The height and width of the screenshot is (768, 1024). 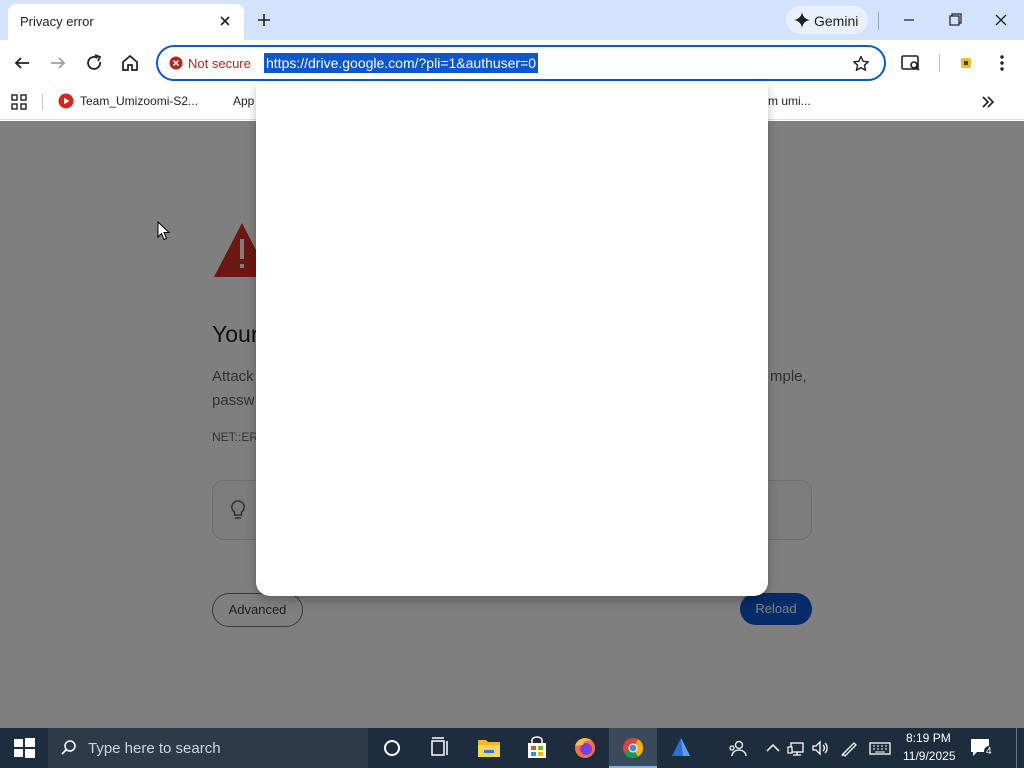 I want to click on taskbar: Type here to search 8:19 PM 11/9/2025 4, so click(x=512, y=748).